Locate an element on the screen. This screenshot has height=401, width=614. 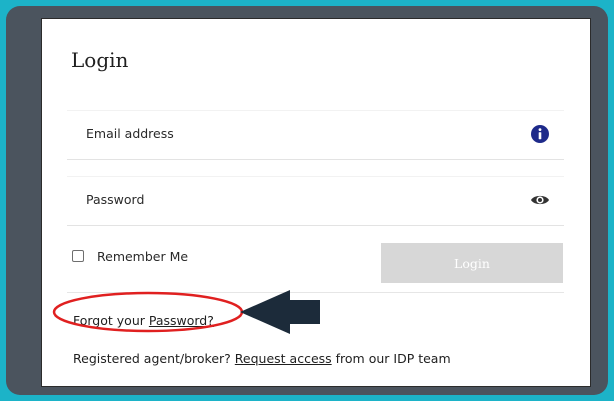
remember-me-checkbox is located at coordinates (78, 256).